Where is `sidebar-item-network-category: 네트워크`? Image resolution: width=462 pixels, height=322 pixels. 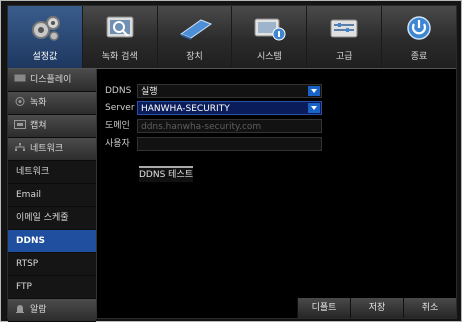
sidebar-item-network-category: 네트워크 is located at coordinates (52, 149).